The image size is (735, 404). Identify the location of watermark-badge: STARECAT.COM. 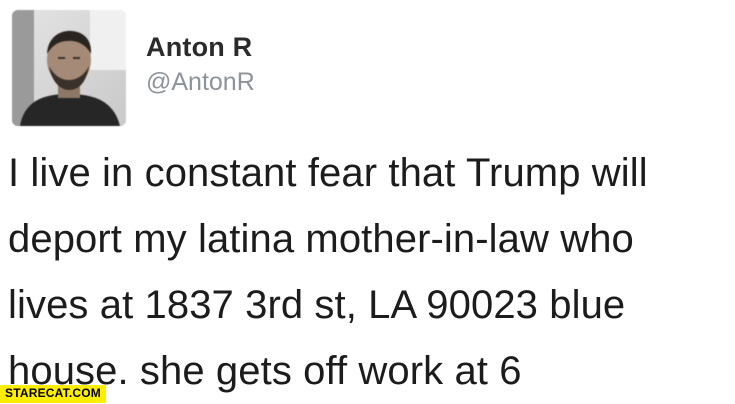
(53, 394).